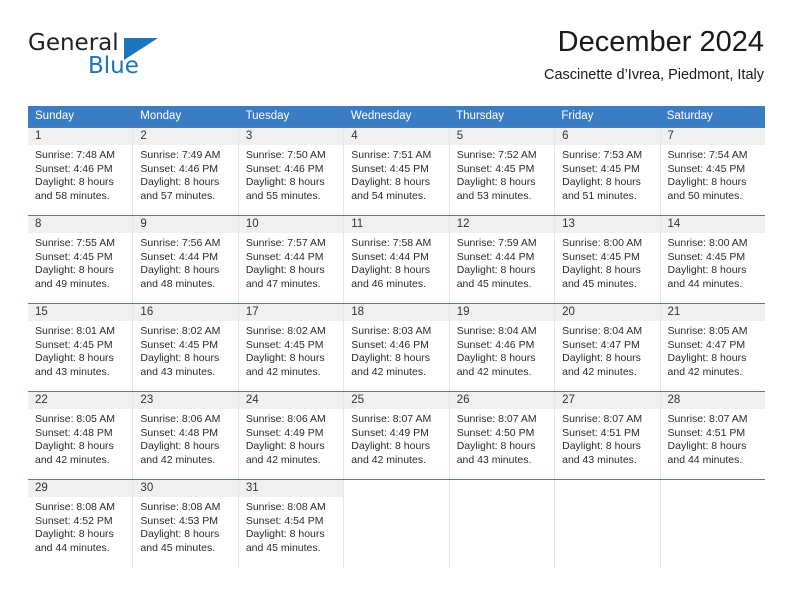 Image resolution: width=792 pixels, height=612 pixels. What do you see at coordinates (388, 195) in the screenshot?
I see `daylight-text-line2: and 54 minutes.` at bounding box center [388, 195].